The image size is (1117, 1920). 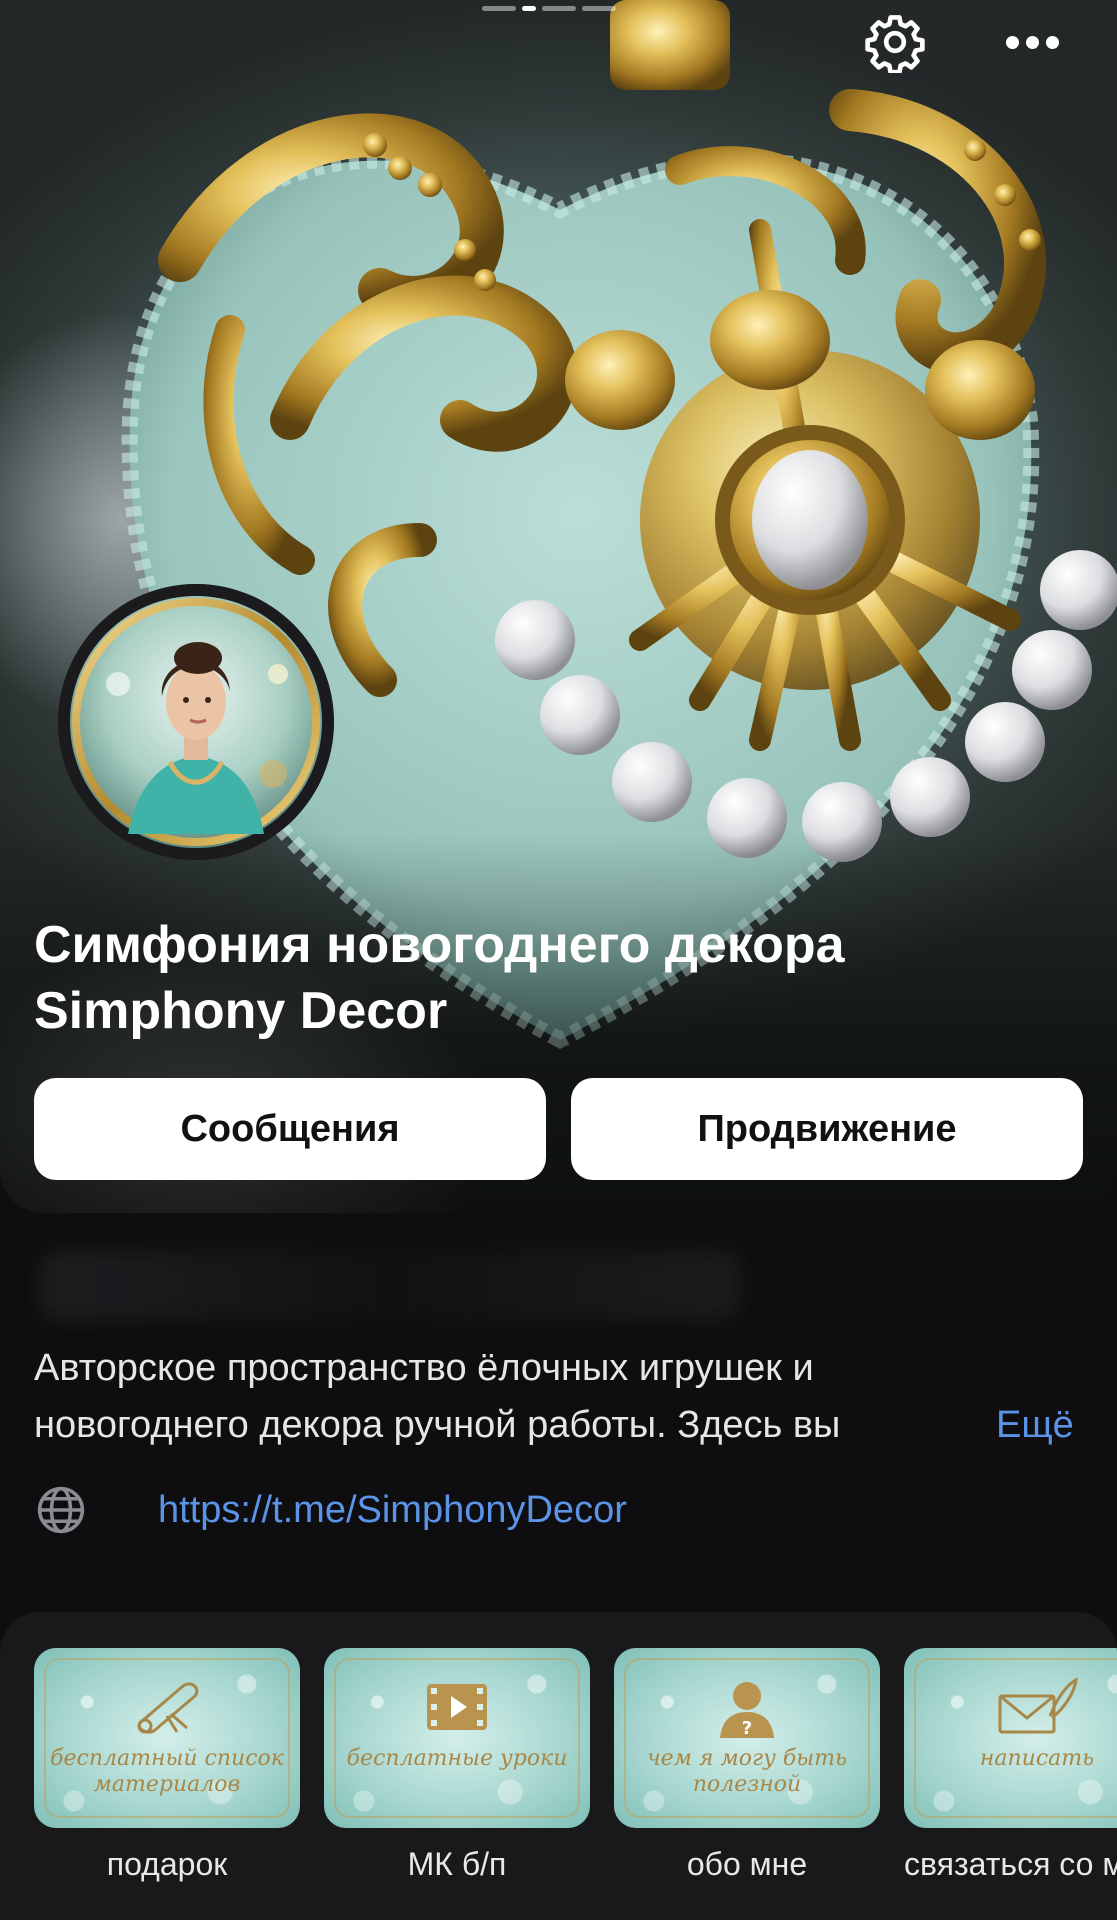 What do you see at coordinates (747, 1771) in the screenshot?
I see `highlight-caption: чем я могу быть полезной` at bounding box center [747, 1771].